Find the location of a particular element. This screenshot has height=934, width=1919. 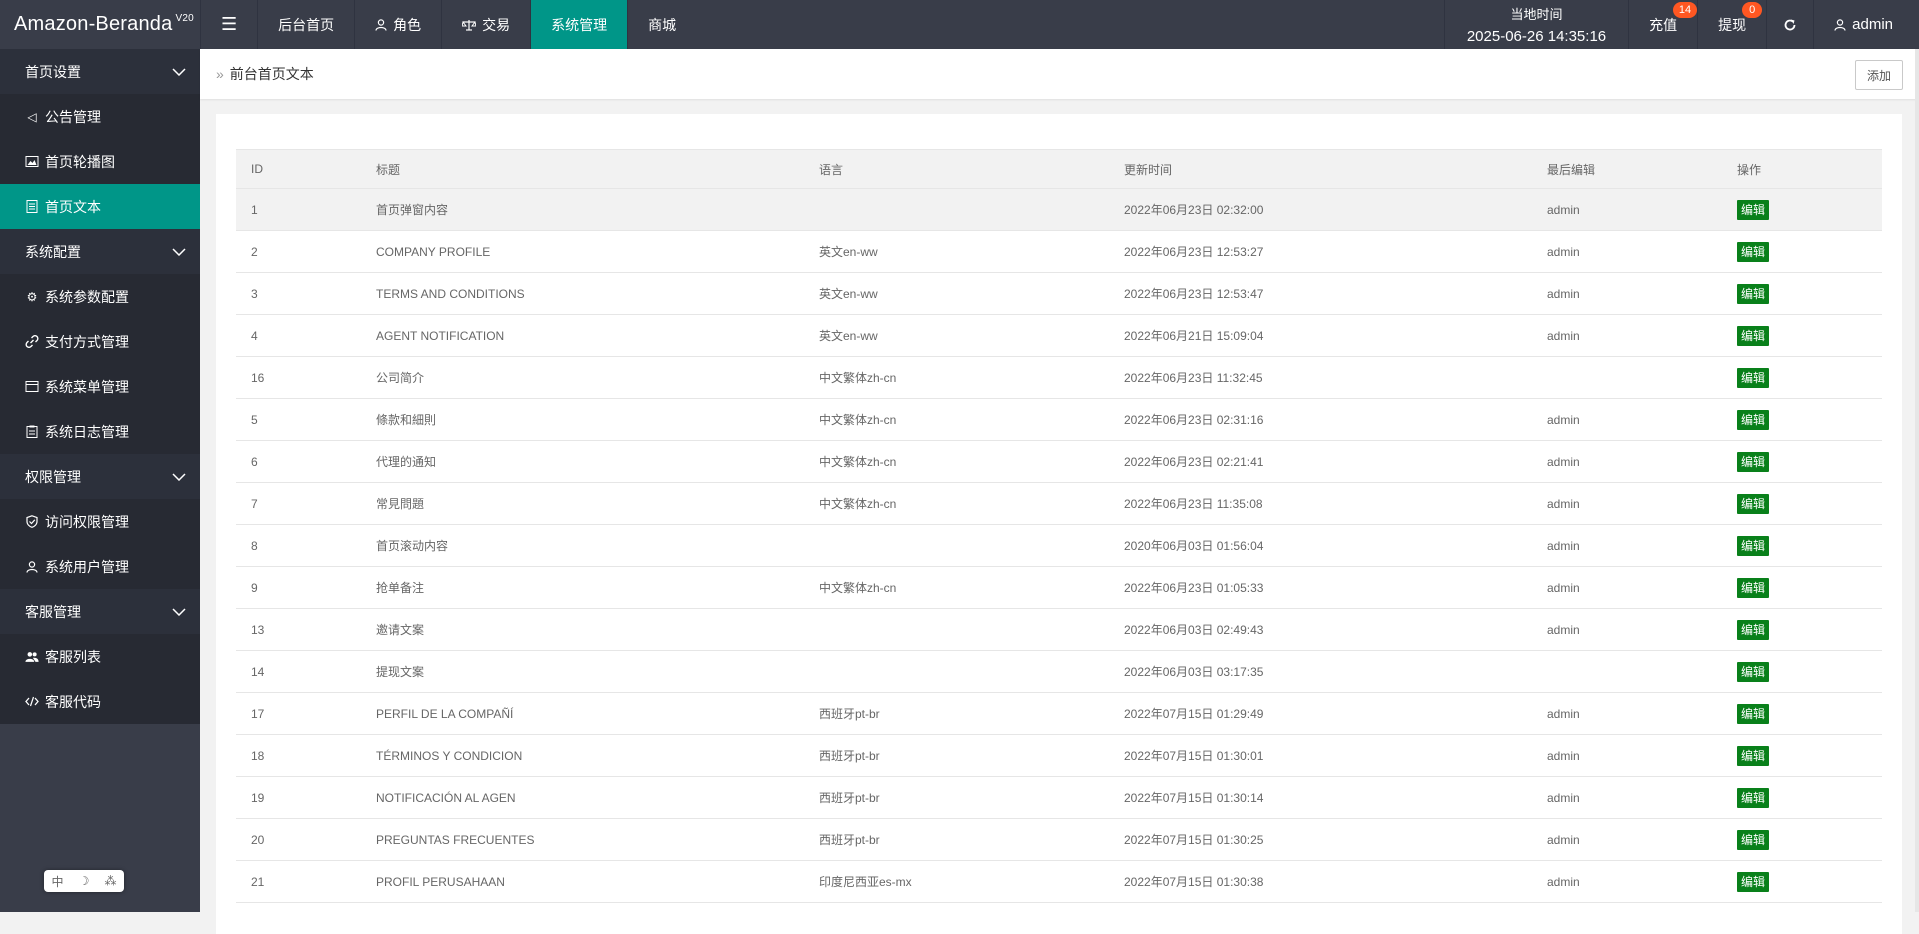

cell-updated: 2022年06月23日 11:32:45 is located at coordinates (1320, 377).